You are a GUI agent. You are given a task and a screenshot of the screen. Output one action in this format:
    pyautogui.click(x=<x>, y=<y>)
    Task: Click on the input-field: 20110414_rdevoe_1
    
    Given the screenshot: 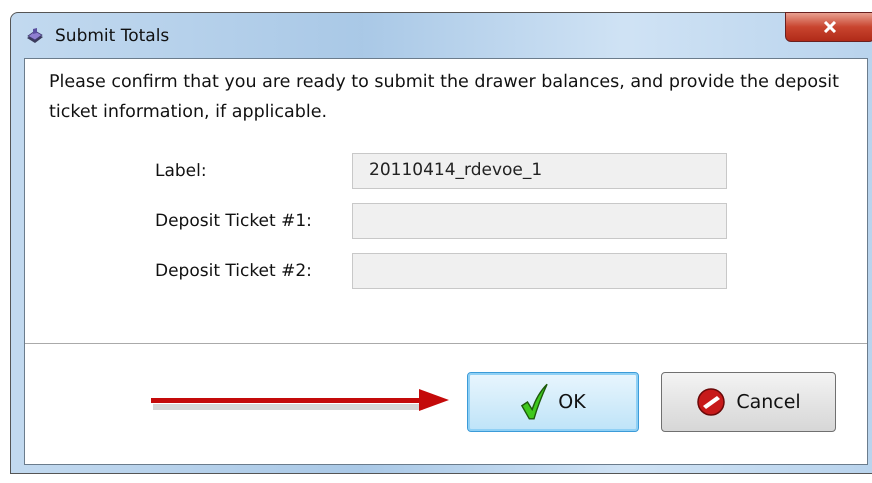 What is the action you would take?
    pyautogui.click(x=539, y=171)
    